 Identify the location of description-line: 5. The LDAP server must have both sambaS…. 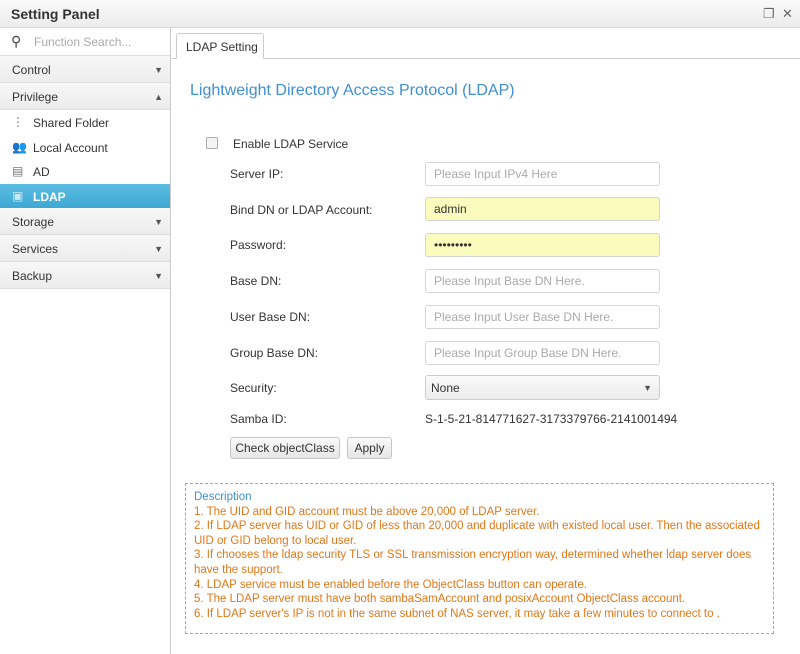
(440, 599).